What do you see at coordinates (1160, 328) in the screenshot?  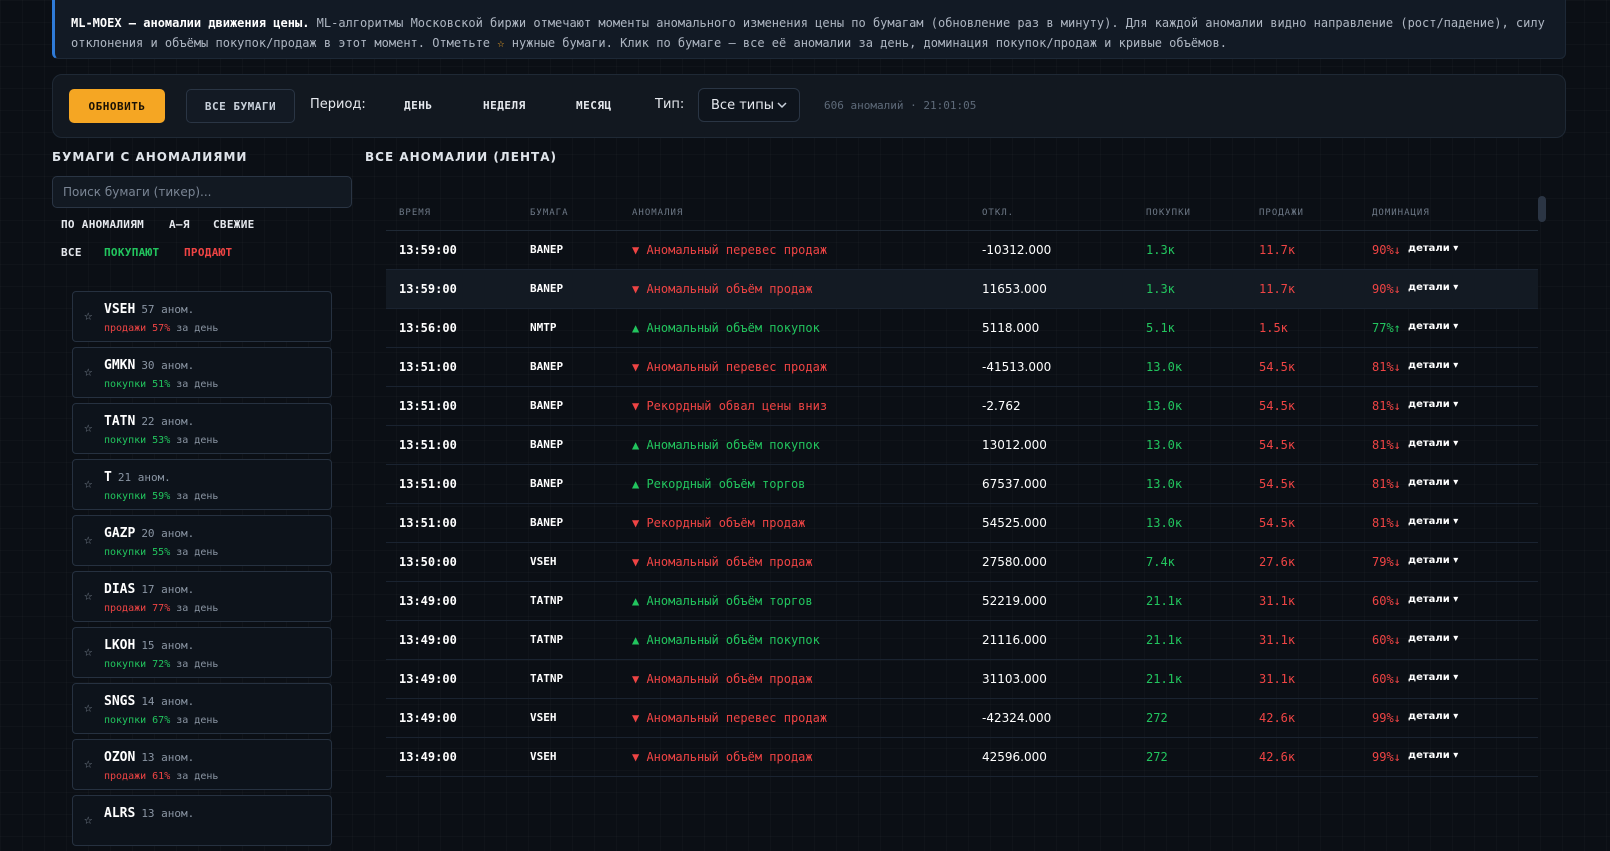 I see `row-buys: 5.1к` at bounding box center [1160, 328].